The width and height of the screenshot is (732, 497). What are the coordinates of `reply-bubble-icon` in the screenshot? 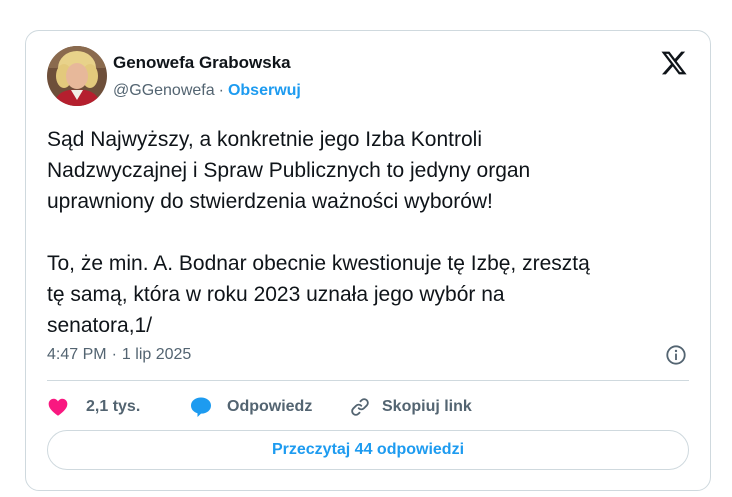 It's located at (201, 407).